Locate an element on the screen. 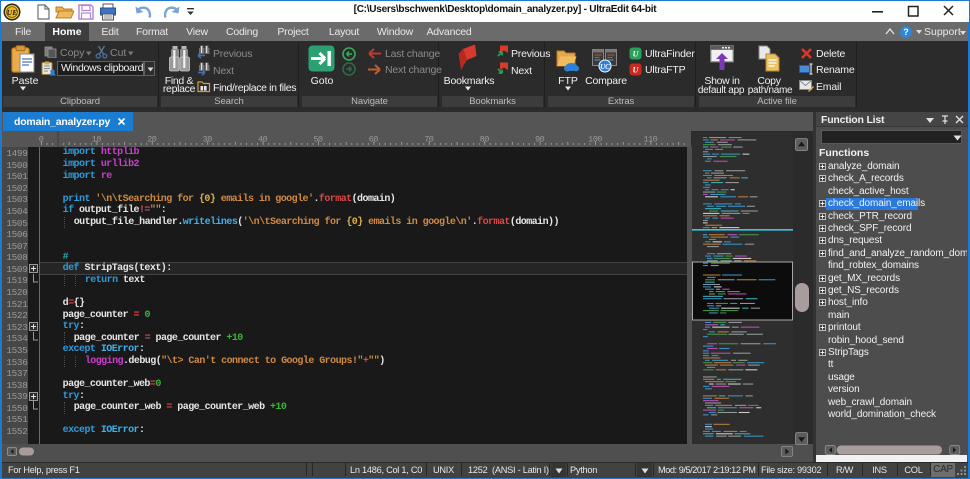 The image size is (970, 479). svg-text: 60 is located at coordinates (374, 140).